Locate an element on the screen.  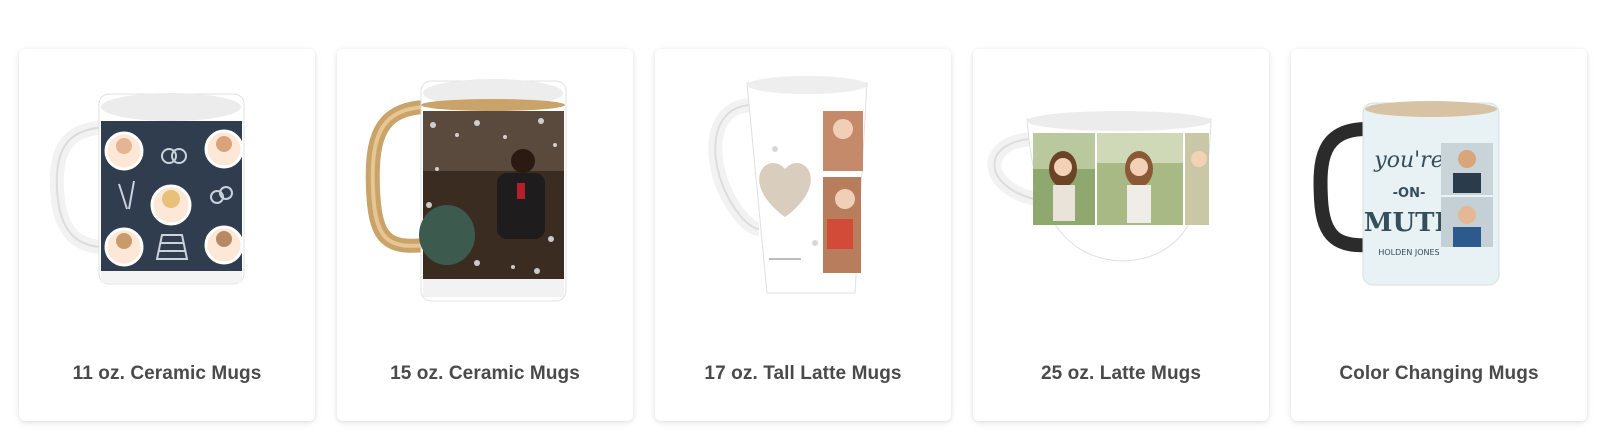
product-label: Color Changing Mugs is located at coordinates (1439, 374).